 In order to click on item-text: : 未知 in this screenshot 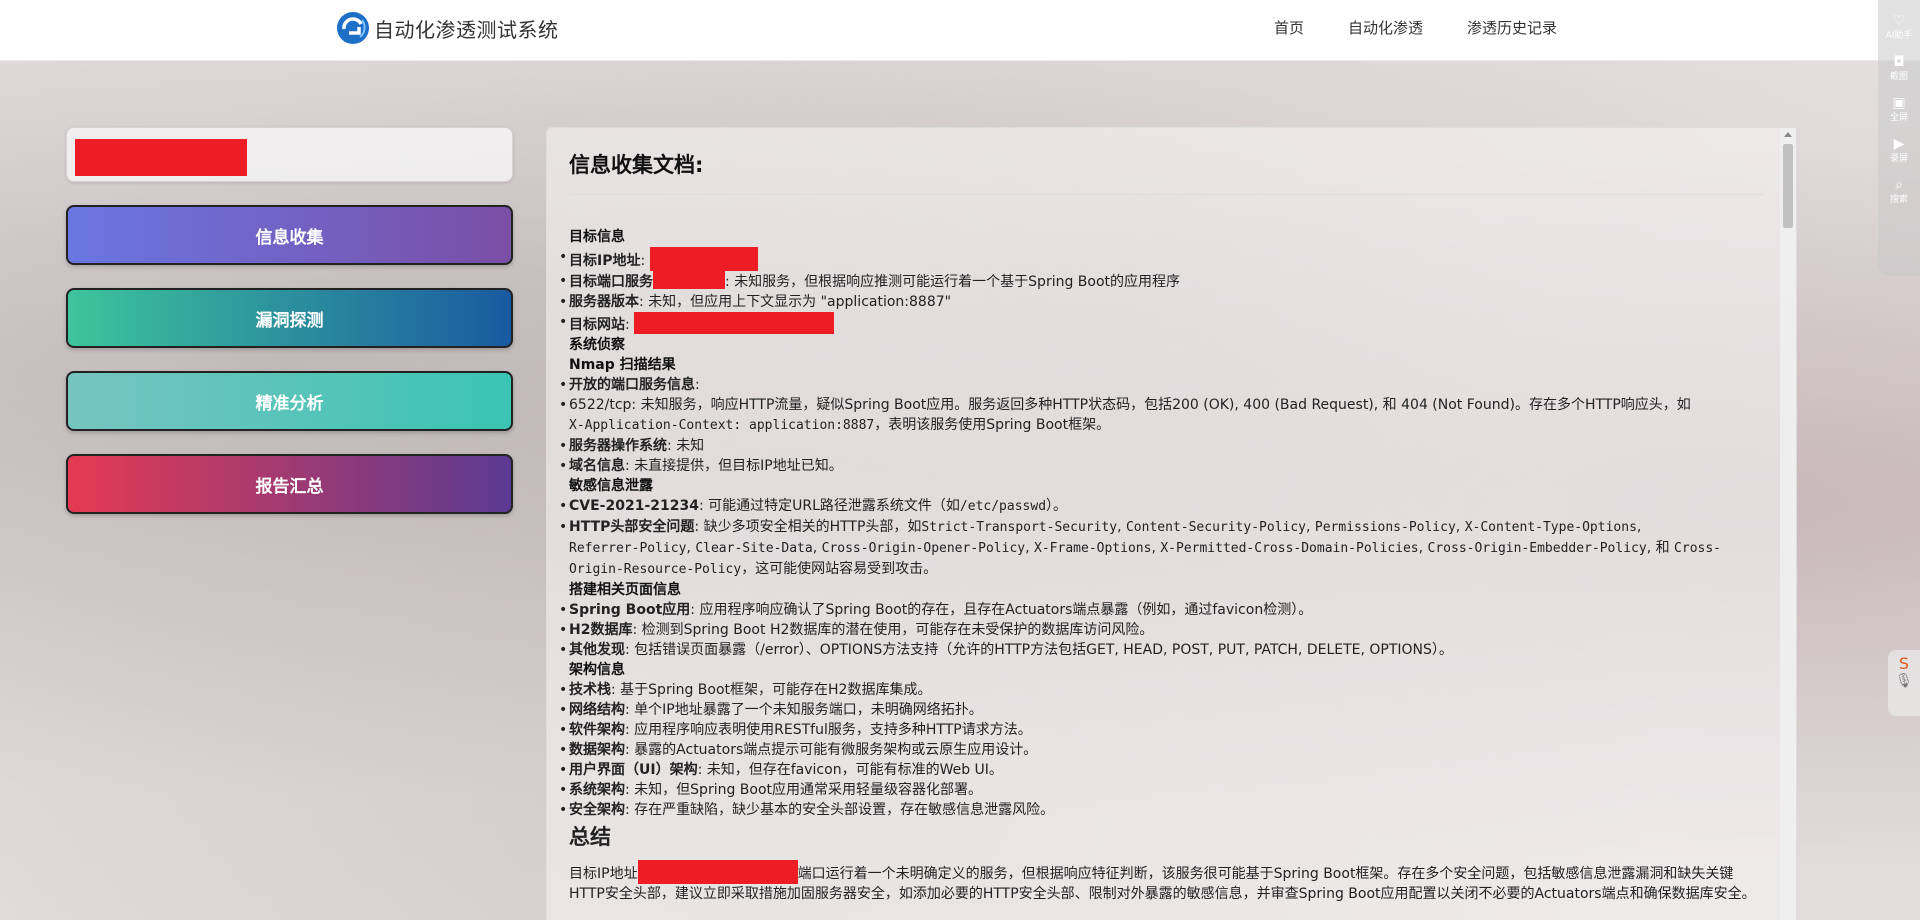, I will do `click(686, 446)`.